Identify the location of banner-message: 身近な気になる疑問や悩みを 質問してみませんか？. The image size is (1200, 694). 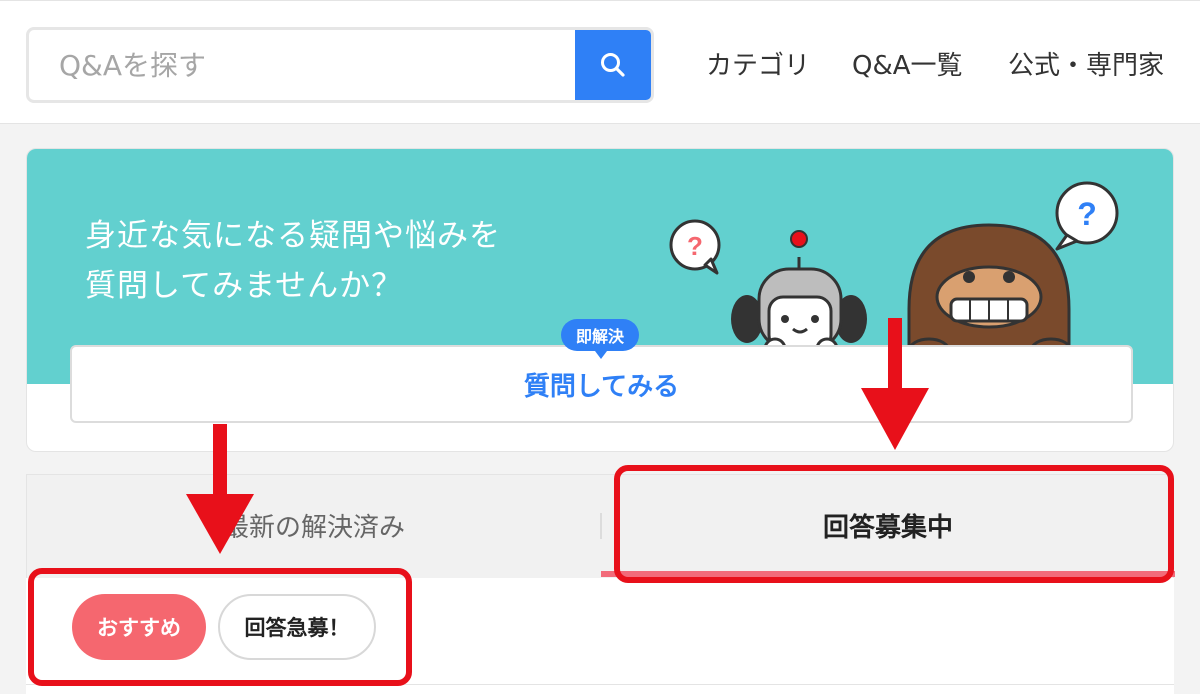
(293, 261).